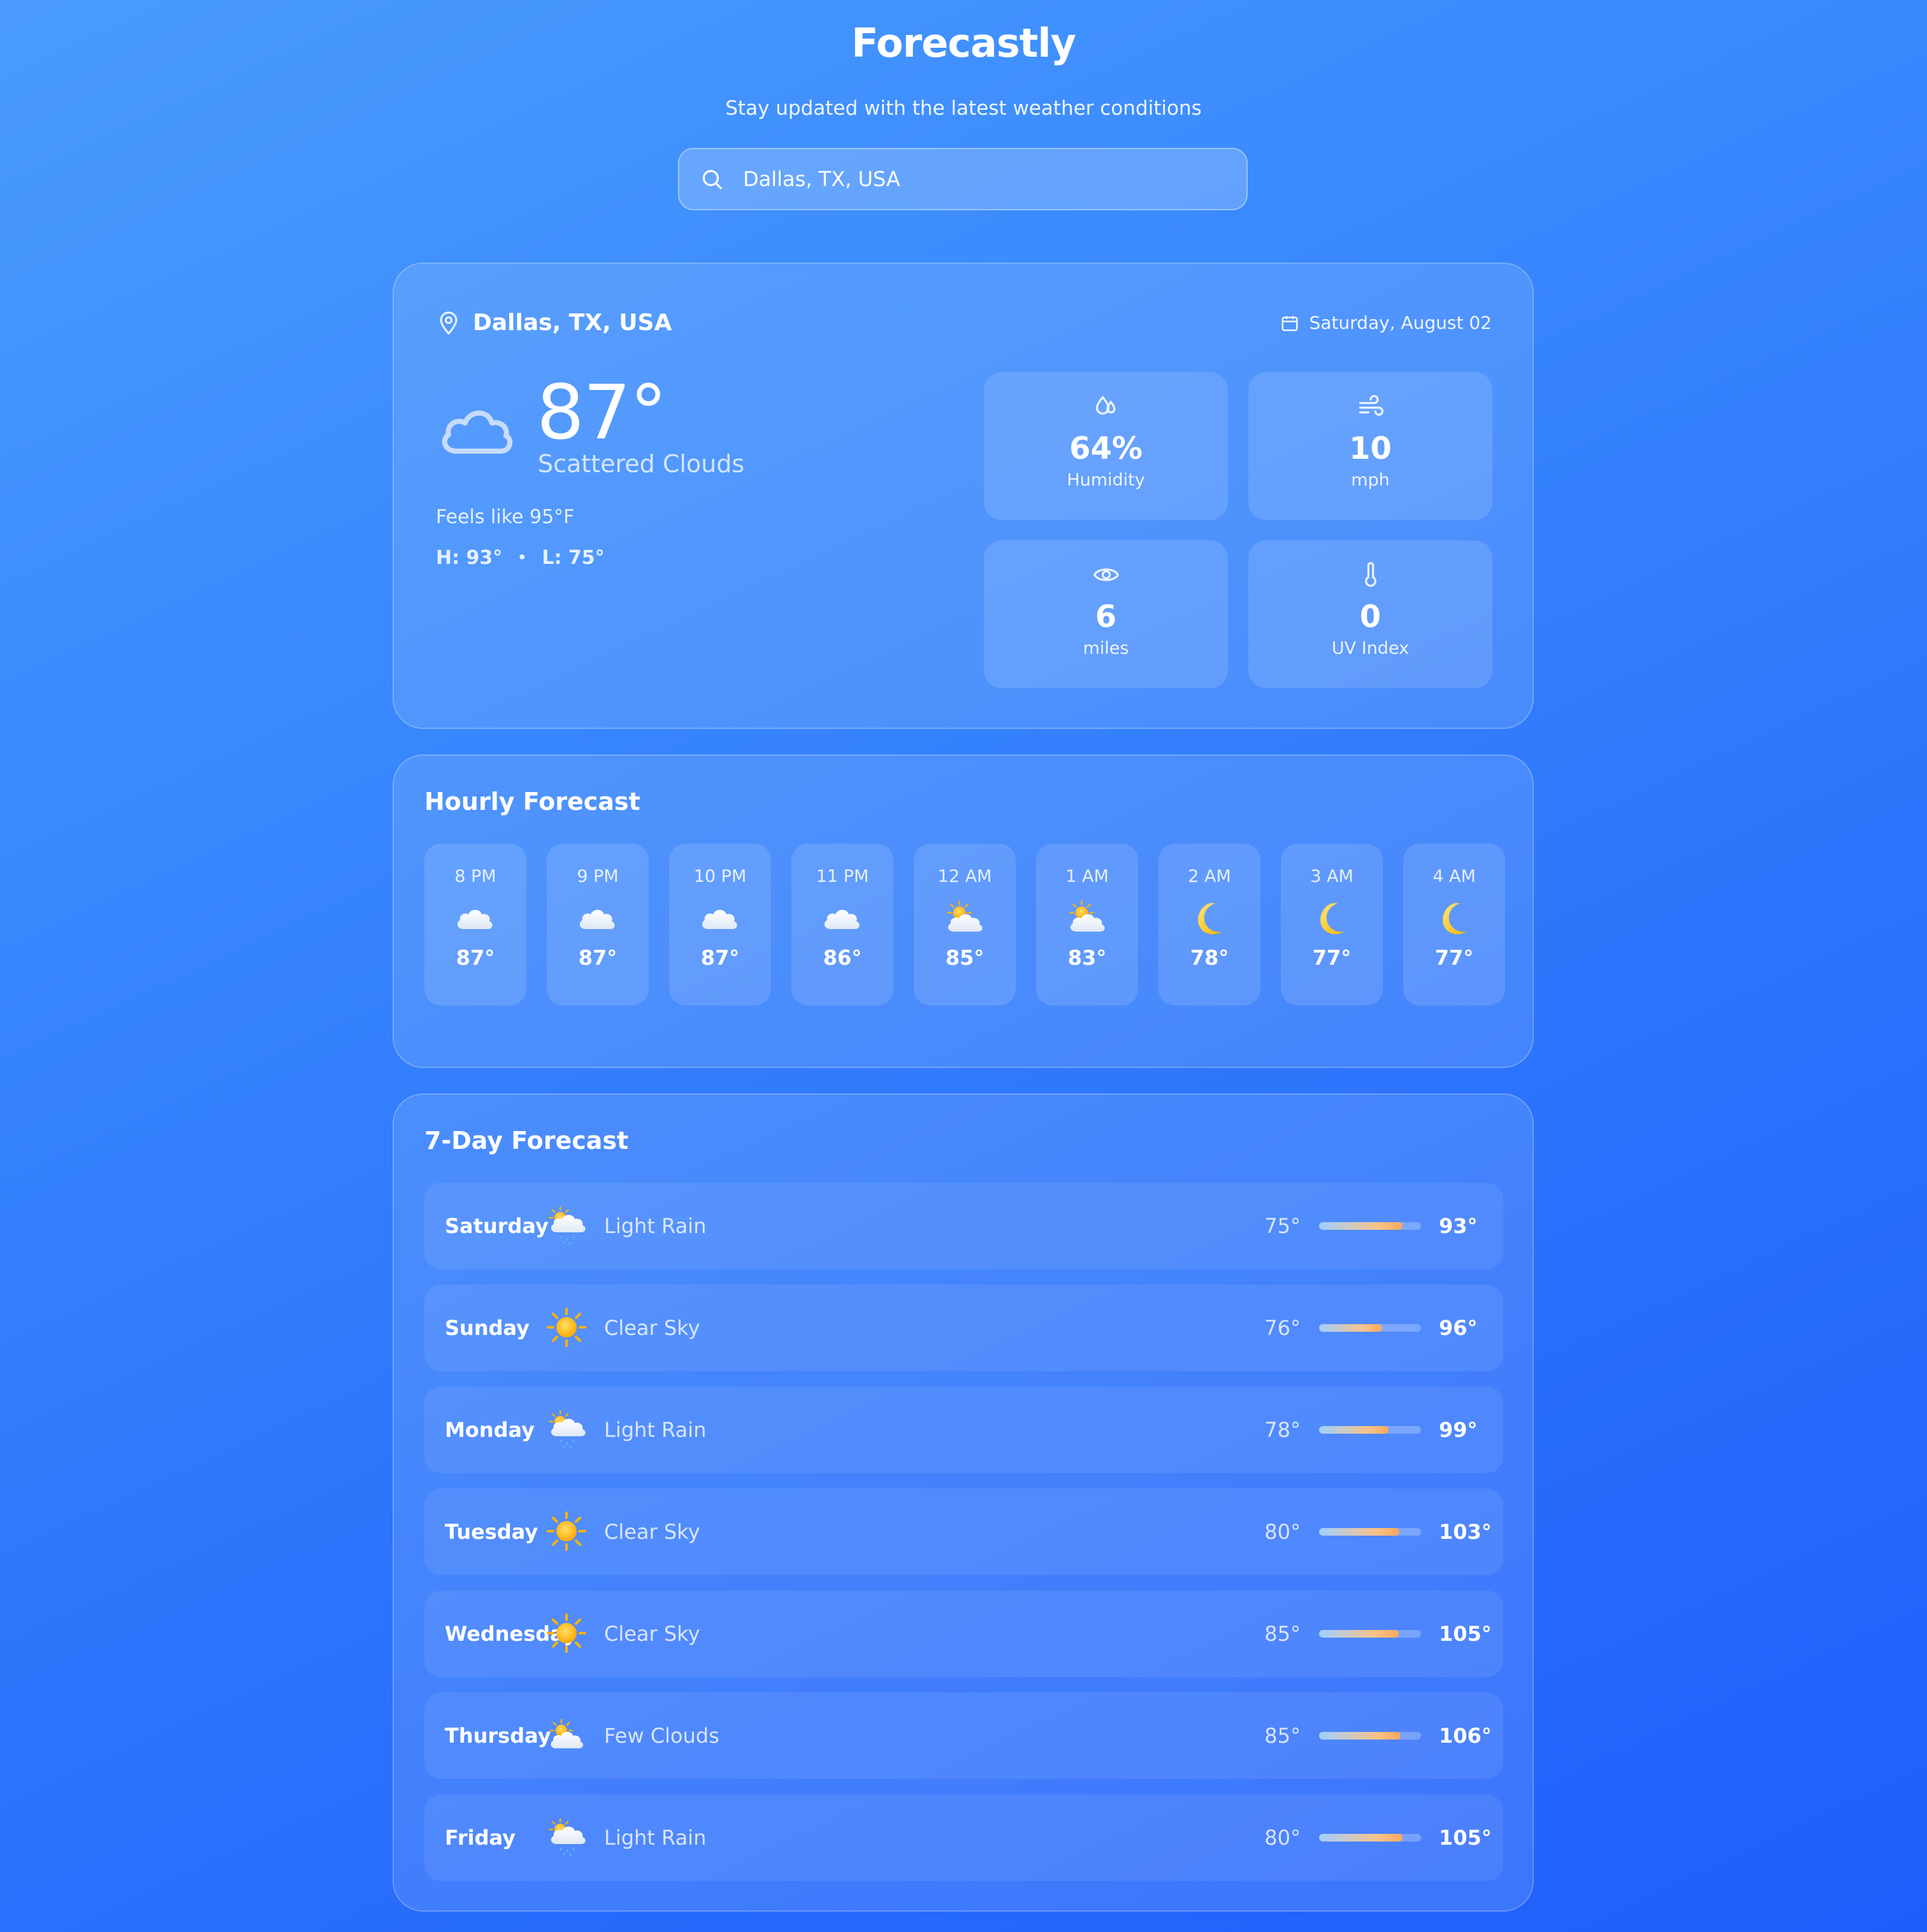  Describe the element at coordinates (985, 179) in the screenshot. I see `search-input` at that location.